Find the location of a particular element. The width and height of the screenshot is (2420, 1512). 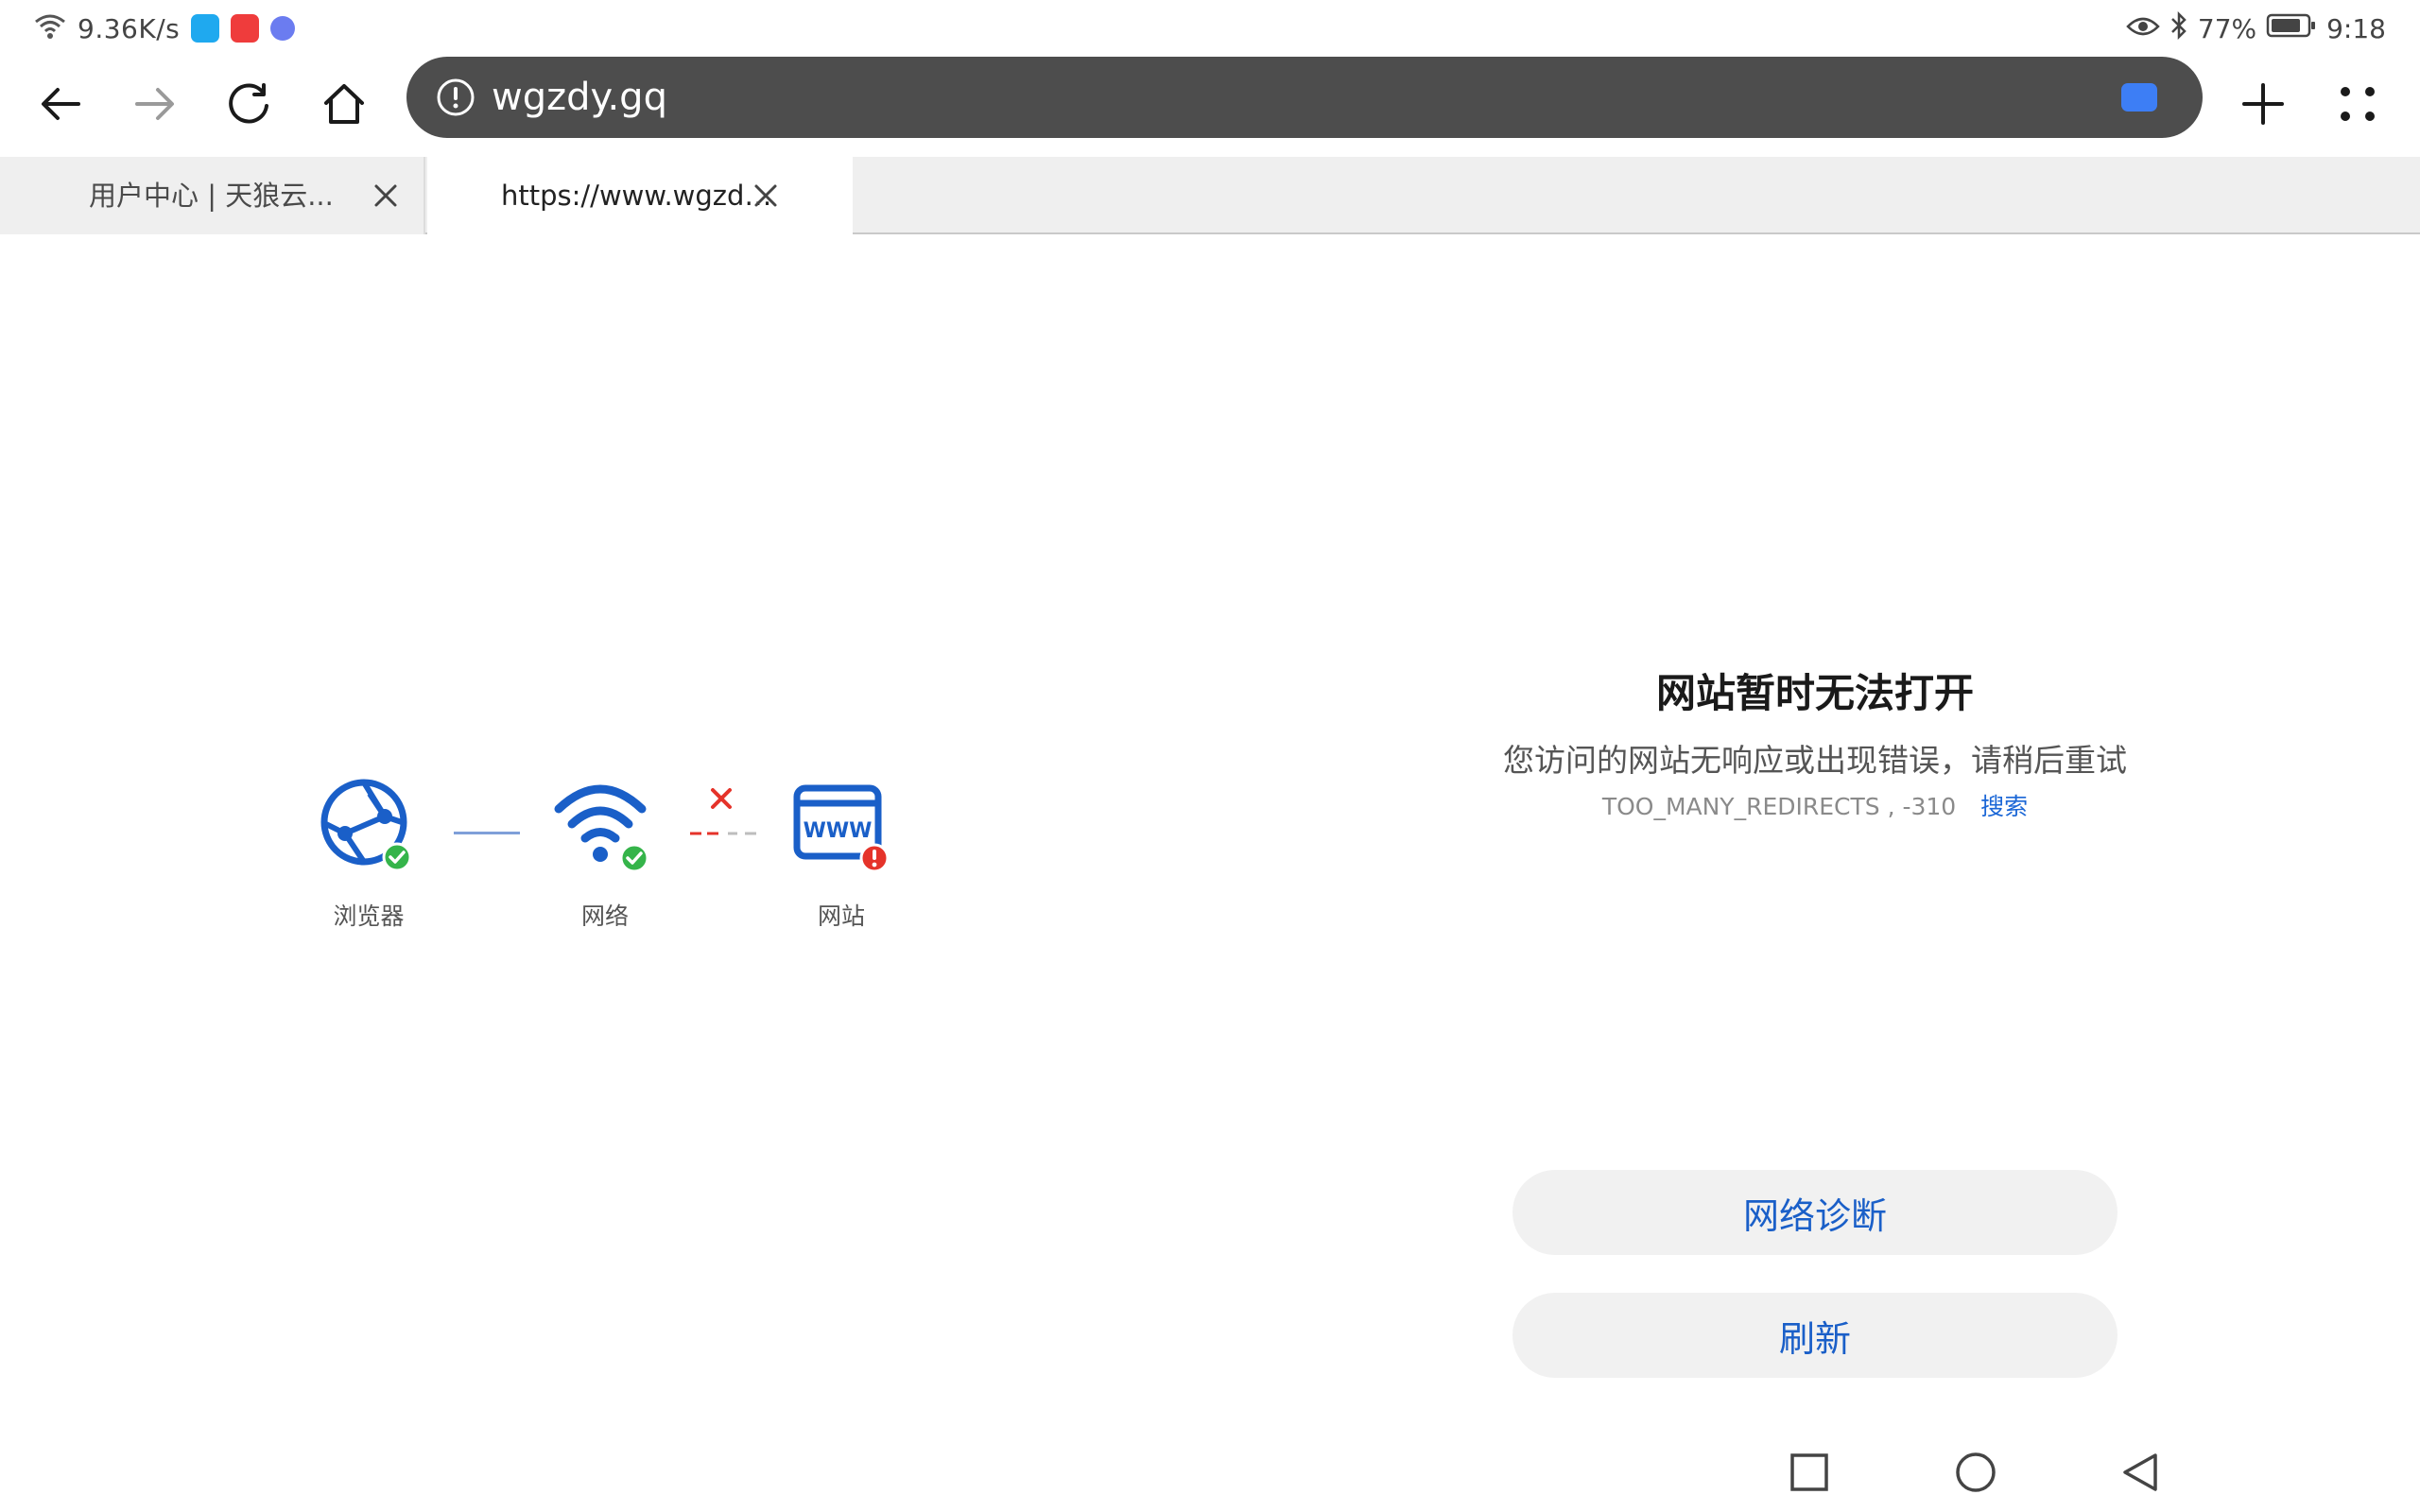

reload-icon is located at coordinates (249, 105).